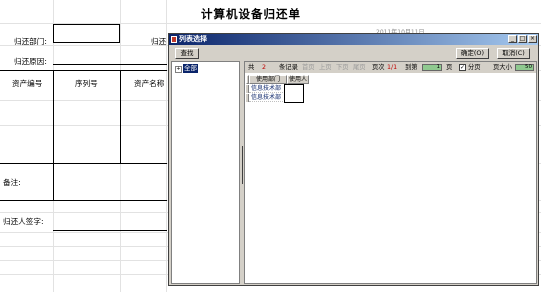  I want to click on tree-pane: + 全部, so click(205, 172).